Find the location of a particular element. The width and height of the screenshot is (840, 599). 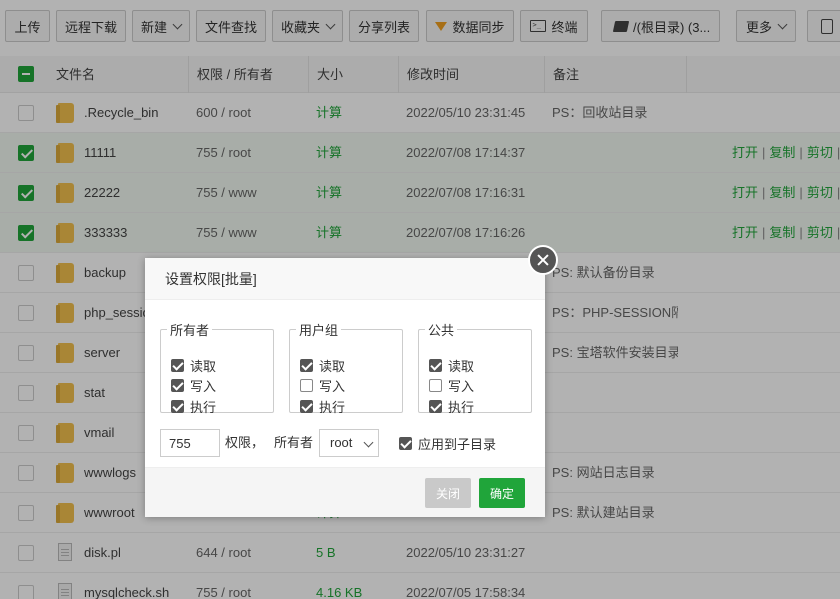

owner-write-option: 写入 is located at coordinates (193, 385).